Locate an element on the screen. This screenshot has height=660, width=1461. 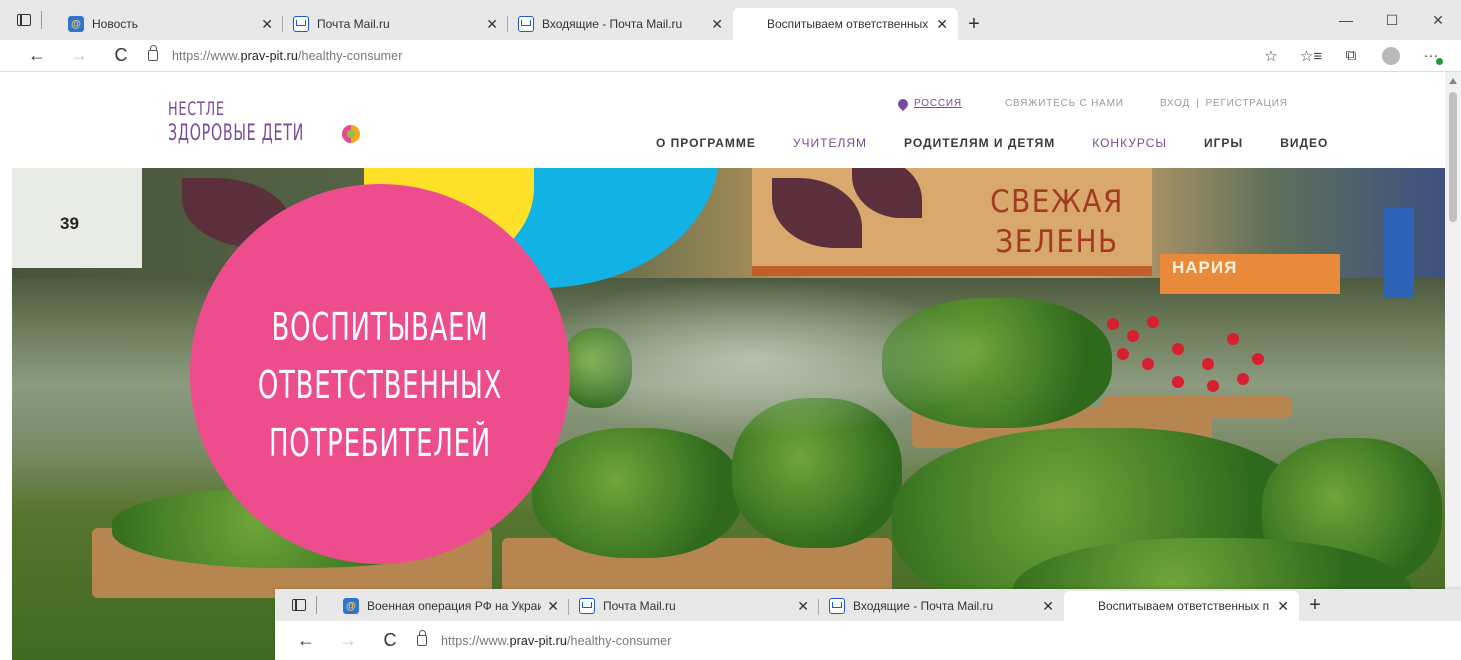
collections-icon: ⧉ is located at coordinates (1351, 56).